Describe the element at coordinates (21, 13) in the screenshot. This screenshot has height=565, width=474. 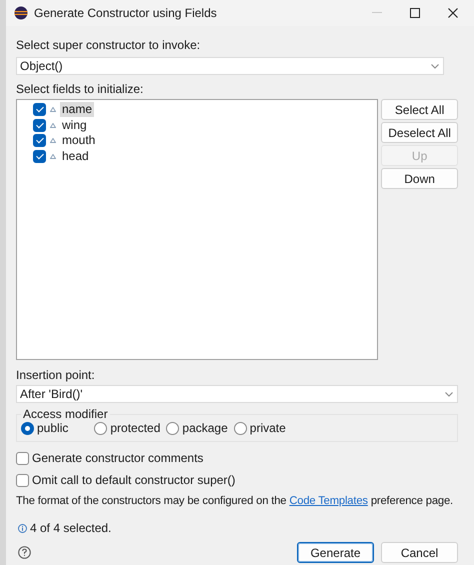
I see `app-logo-icon` at that location.